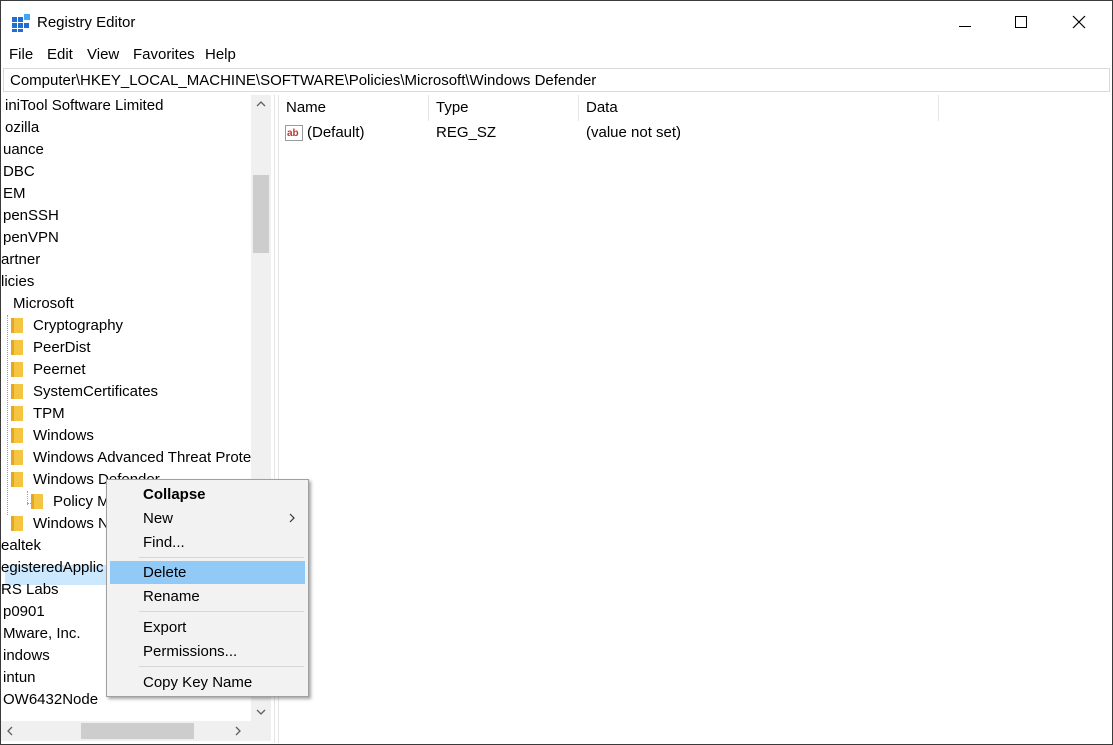  I want to click on value-row: ab (Default) REG_SZ (value not set), so click(695, 133).